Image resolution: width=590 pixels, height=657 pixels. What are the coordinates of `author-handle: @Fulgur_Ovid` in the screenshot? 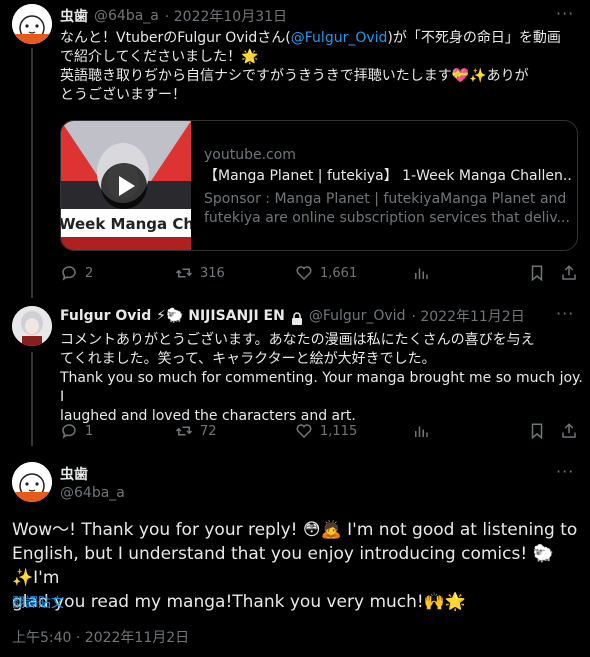 It's located at (357, 316).